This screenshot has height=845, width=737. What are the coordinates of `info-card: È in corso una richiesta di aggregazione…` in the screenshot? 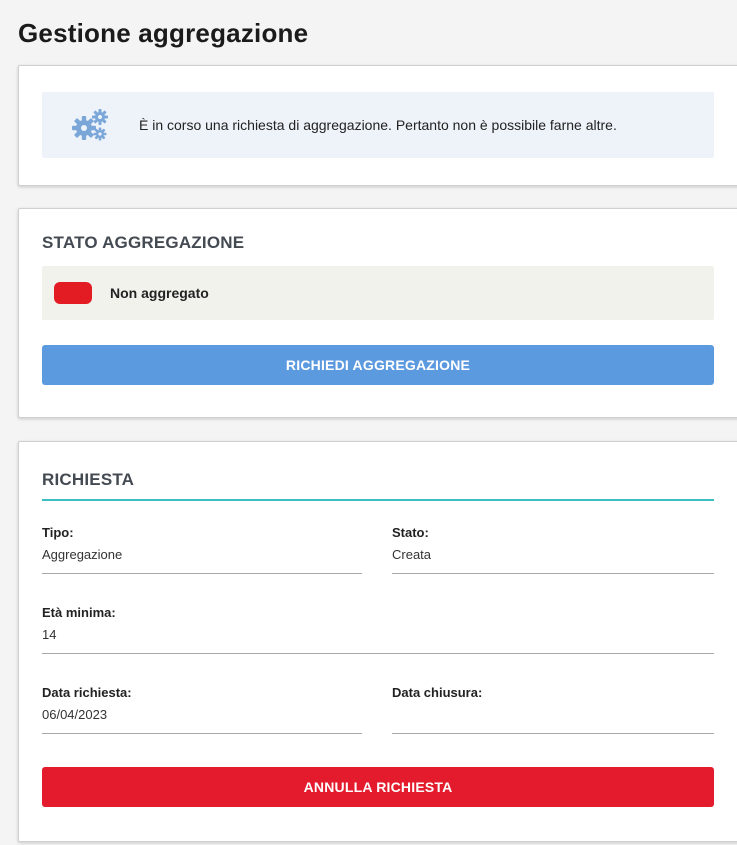 It's located at (377, 125).